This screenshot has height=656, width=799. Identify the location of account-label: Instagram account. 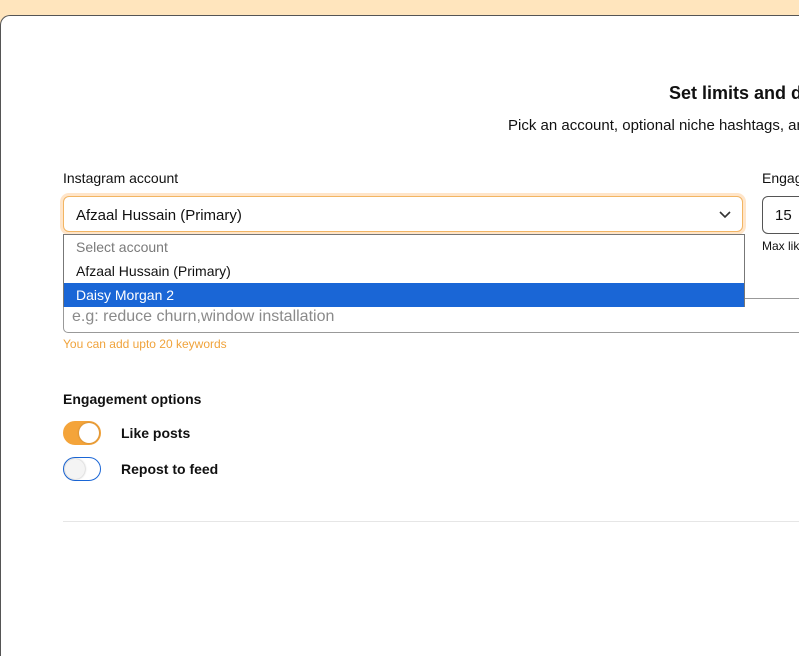
(121, 178).